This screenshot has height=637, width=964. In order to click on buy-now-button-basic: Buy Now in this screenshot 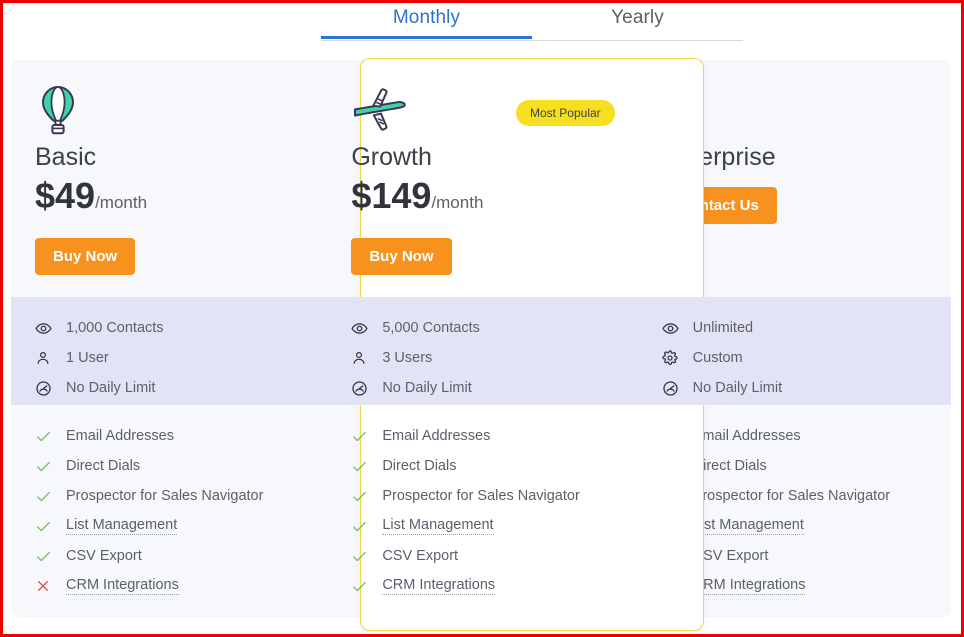, I will do `click(85, 256)`.